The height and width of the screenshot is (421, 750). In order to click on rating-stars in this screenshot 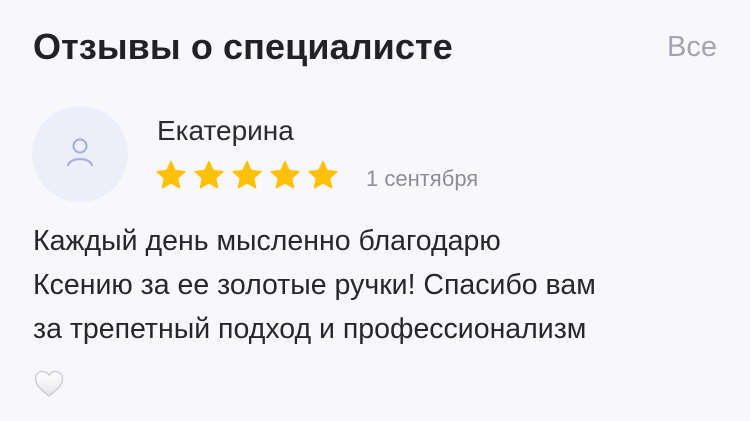, I will do `click(247, 175)`.